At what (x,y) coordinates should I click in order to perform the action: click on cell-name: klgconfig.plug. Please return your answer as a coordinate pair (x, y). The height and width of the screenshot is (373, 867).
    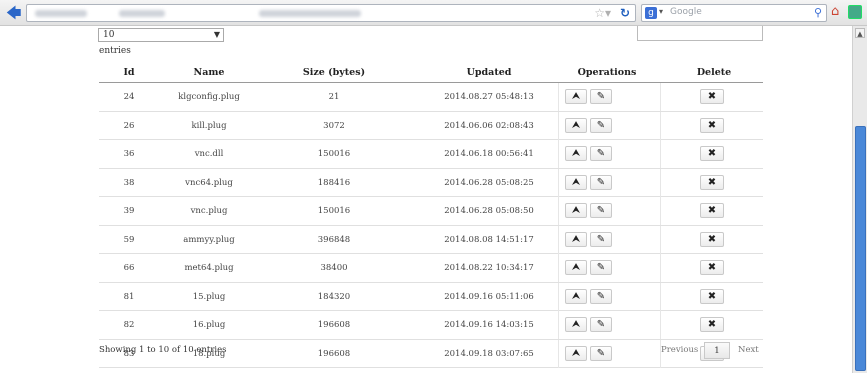
    Looking at the image, I should click on (209, 97).